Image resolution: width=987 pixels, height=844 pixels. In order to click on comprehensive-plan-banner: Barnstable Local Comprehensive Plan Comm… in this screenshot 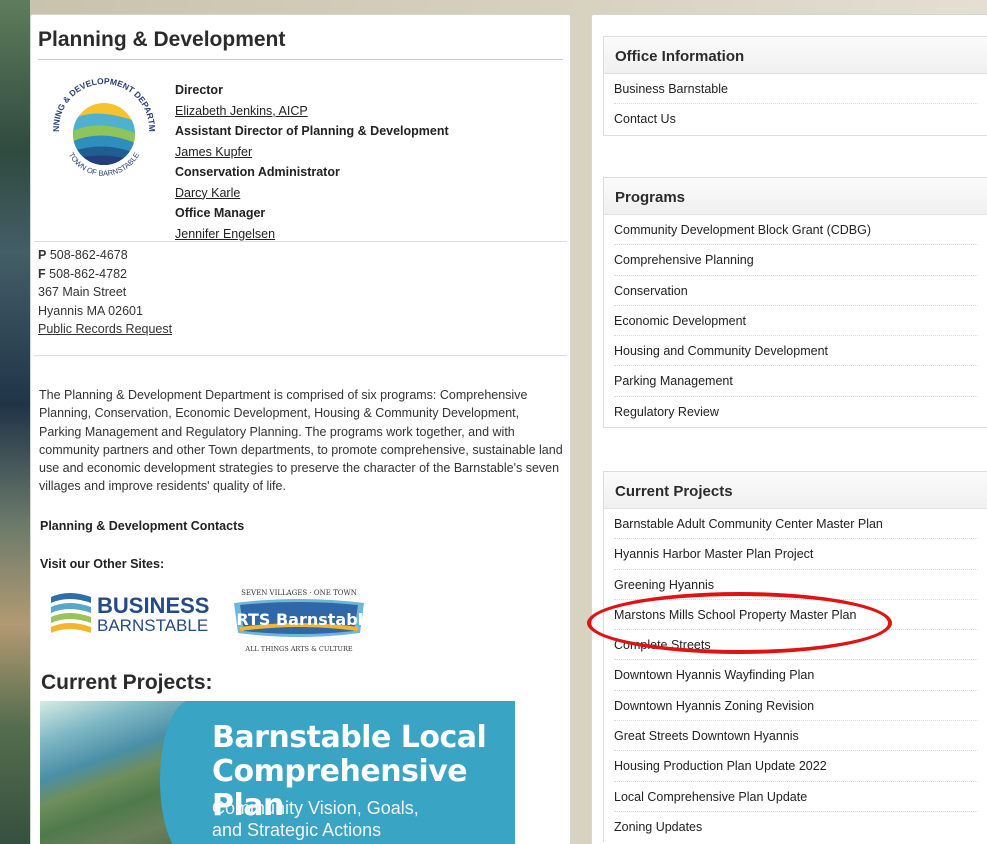, I will do `click(277, 772)`.